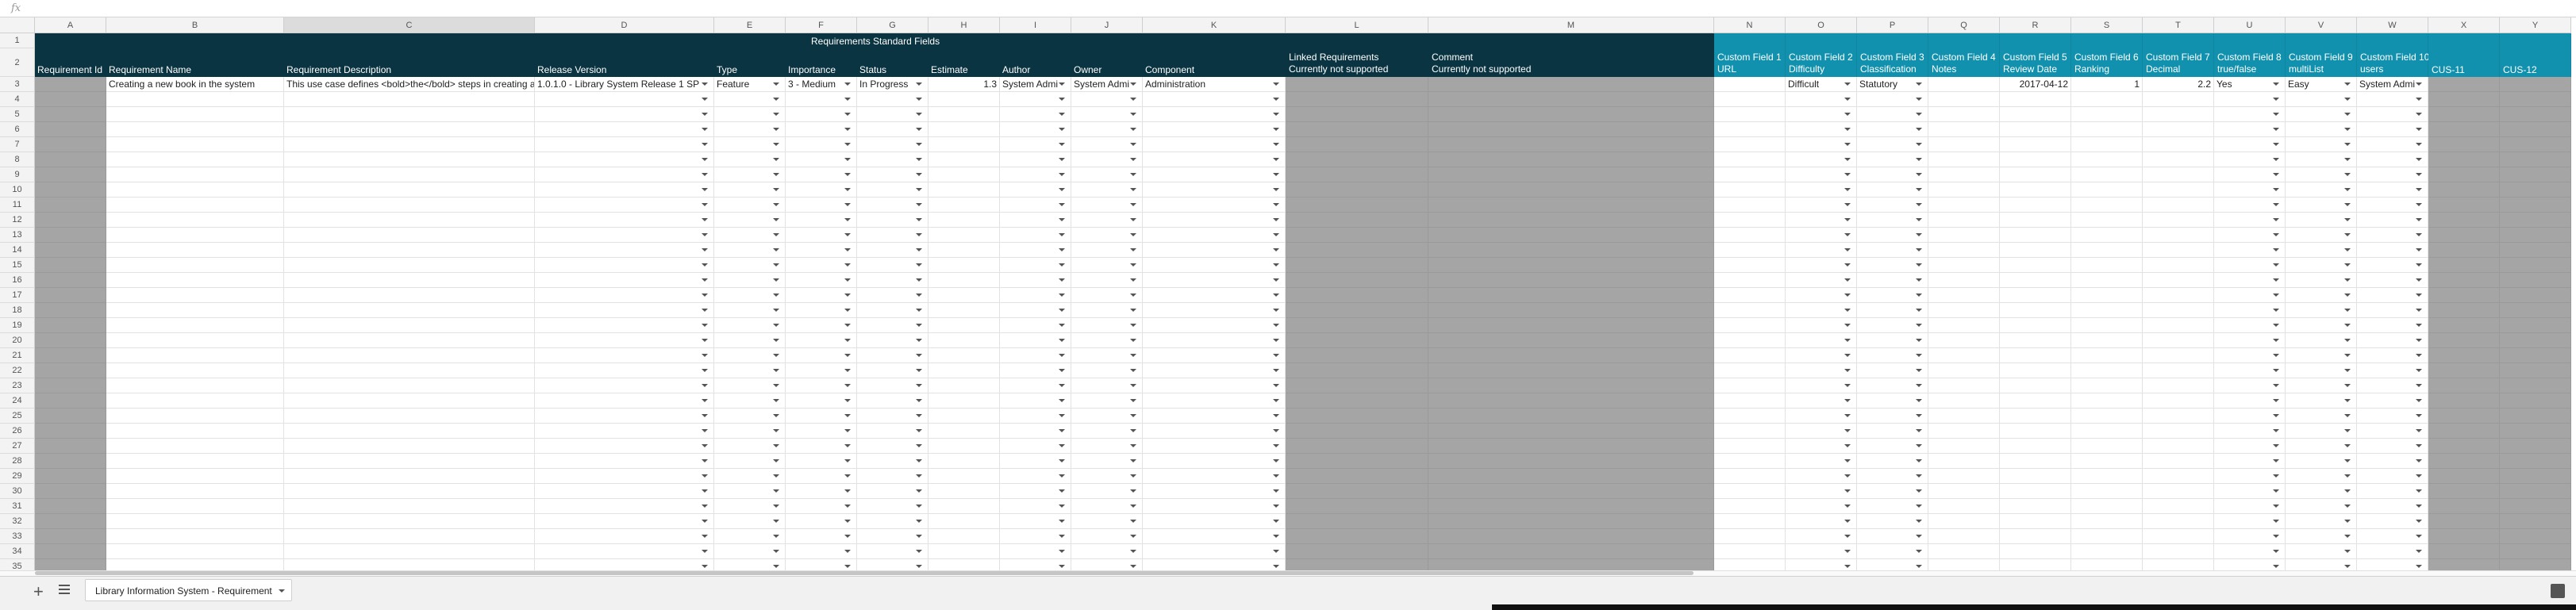 Image resolution: width=2576 pixels, height=610 pixels. What do you see at coordinates (893, 174) in the screenshot?
I see `cell-g9` at bounding box center [893, 174].